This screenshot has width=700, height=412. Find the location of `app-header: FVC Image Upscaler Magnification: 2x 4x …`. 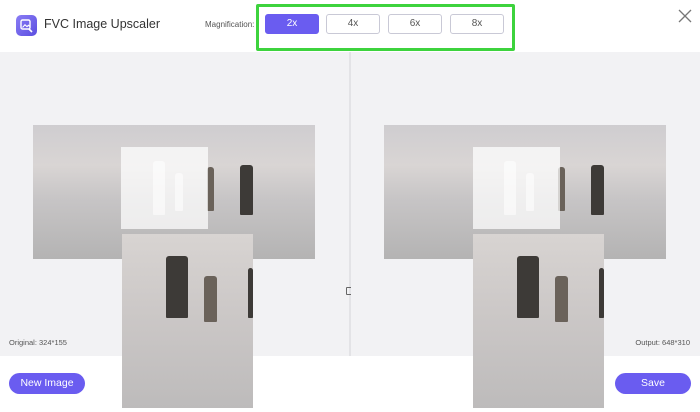

app-header: FVC Image Upscaler Magnification: 2x 4x … is located at coordinates (350, 26).